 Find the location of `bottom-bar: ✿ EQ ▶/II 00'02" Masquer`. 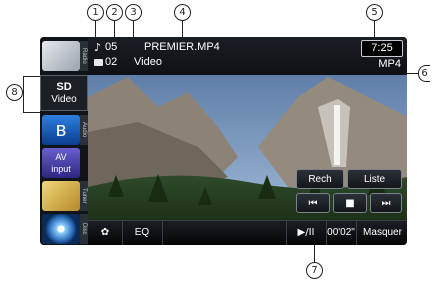

bottom-bar: ✿ EQ ▶/II 00'02" Masquer is located at coordinates (247, 232).